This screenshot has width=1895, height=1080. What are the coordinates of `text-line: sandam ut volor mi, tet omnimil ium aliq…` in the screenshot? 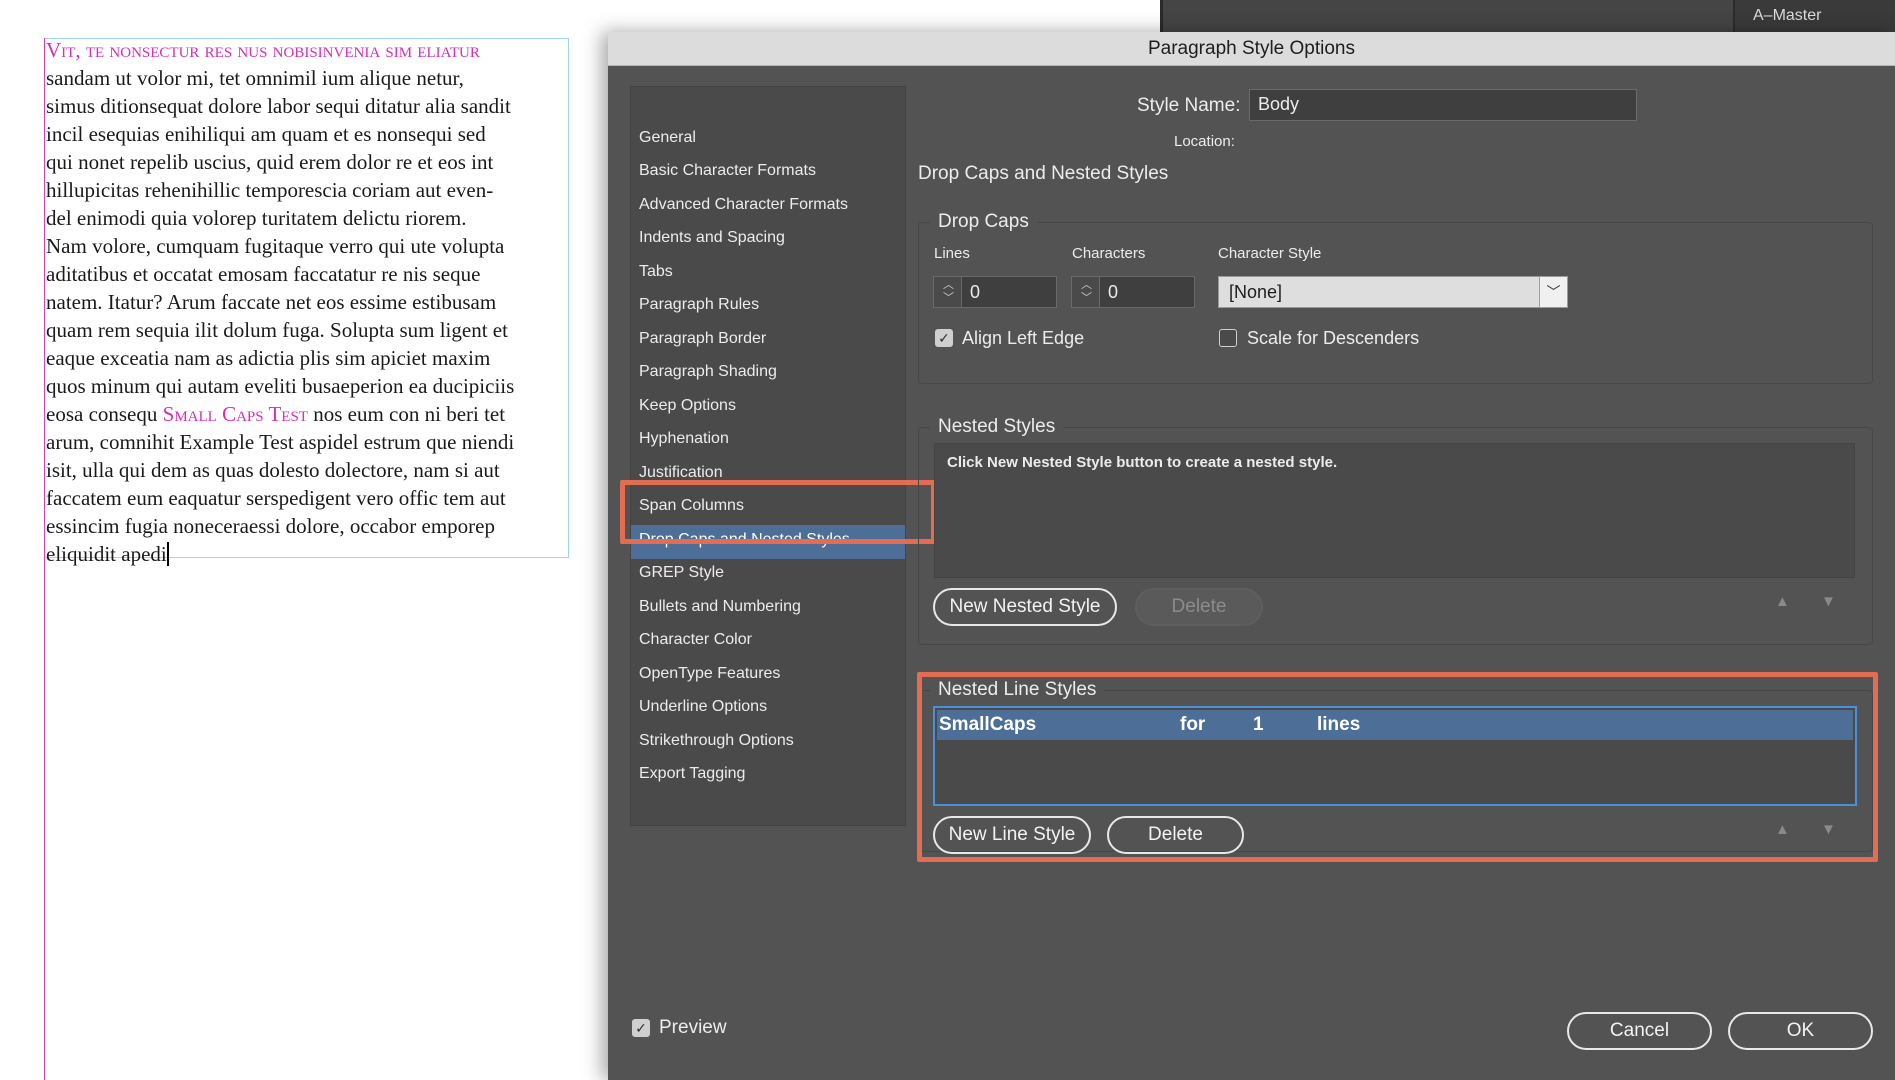 It's located at (255, 78).